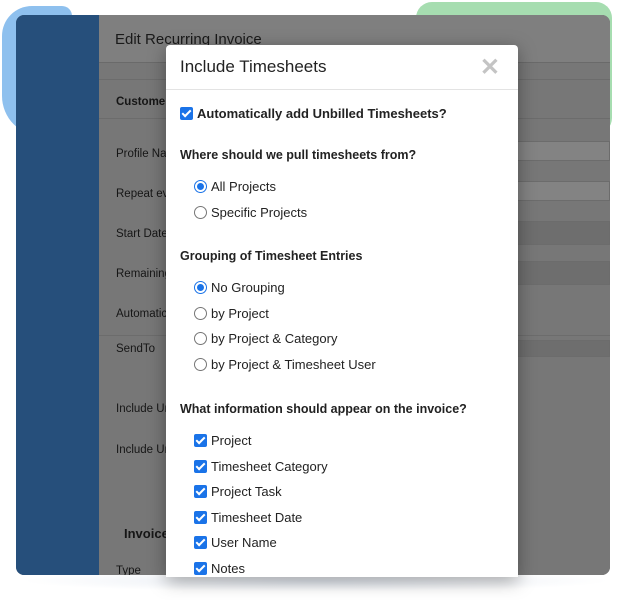 Image resolution: width=628 pixels, height=600 pixels. Describe the element at coordinates (248, 287) in the screenshot. I see `option-label: No Grouping` at that location.